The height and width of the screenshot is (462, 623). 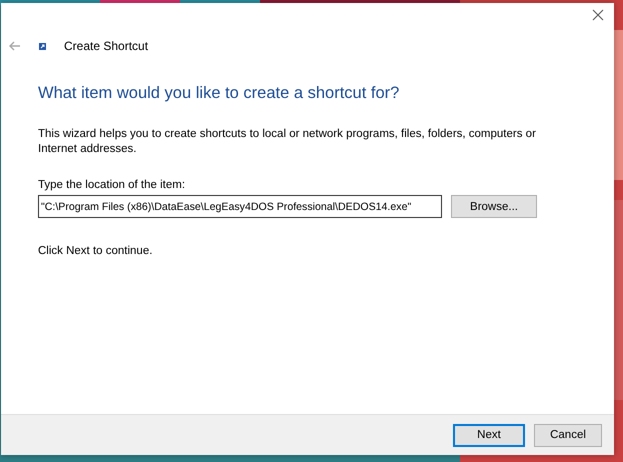 What do you see at coordinates (96, 251) in the screenshot?
I see `hint-text: Click Next to continue.` at bounding box center [96, 251].